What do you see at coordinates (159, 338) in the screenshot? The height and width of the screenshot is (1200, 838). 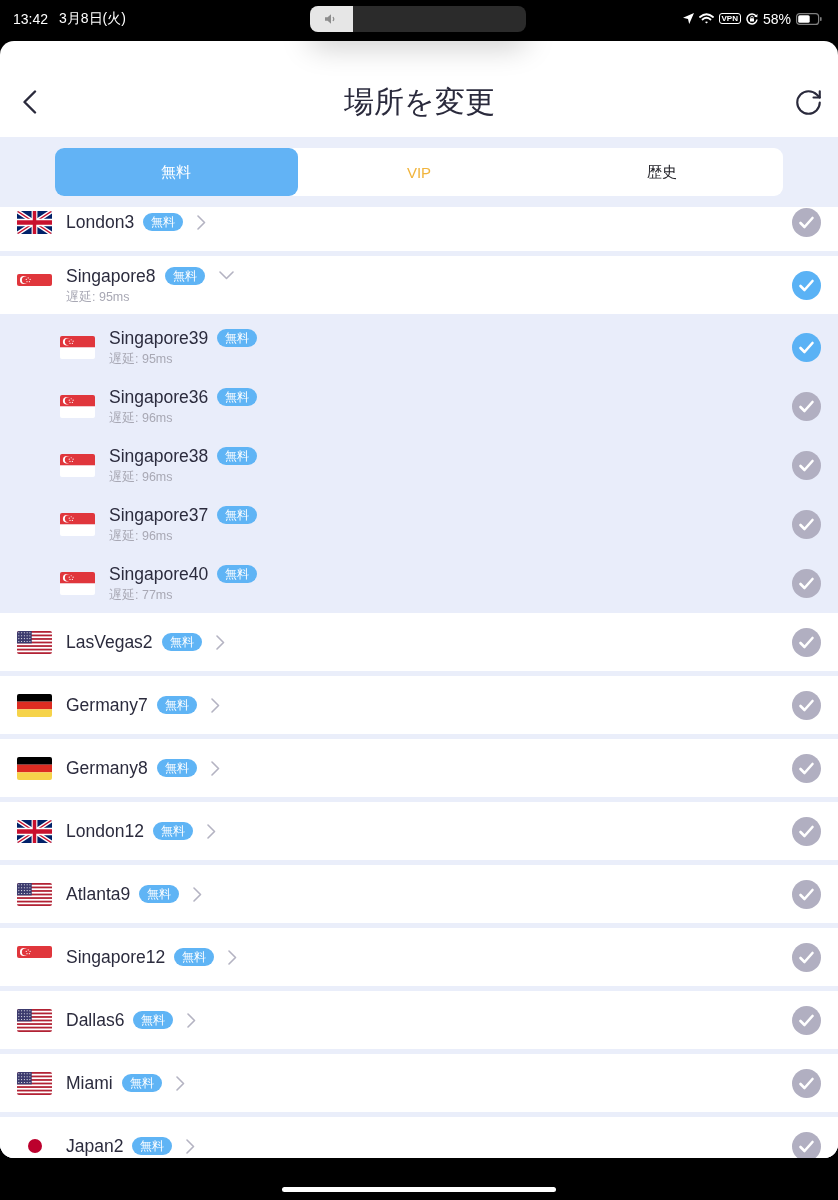 I see `server-name: Singapore39` at bounding box center [159, 338].